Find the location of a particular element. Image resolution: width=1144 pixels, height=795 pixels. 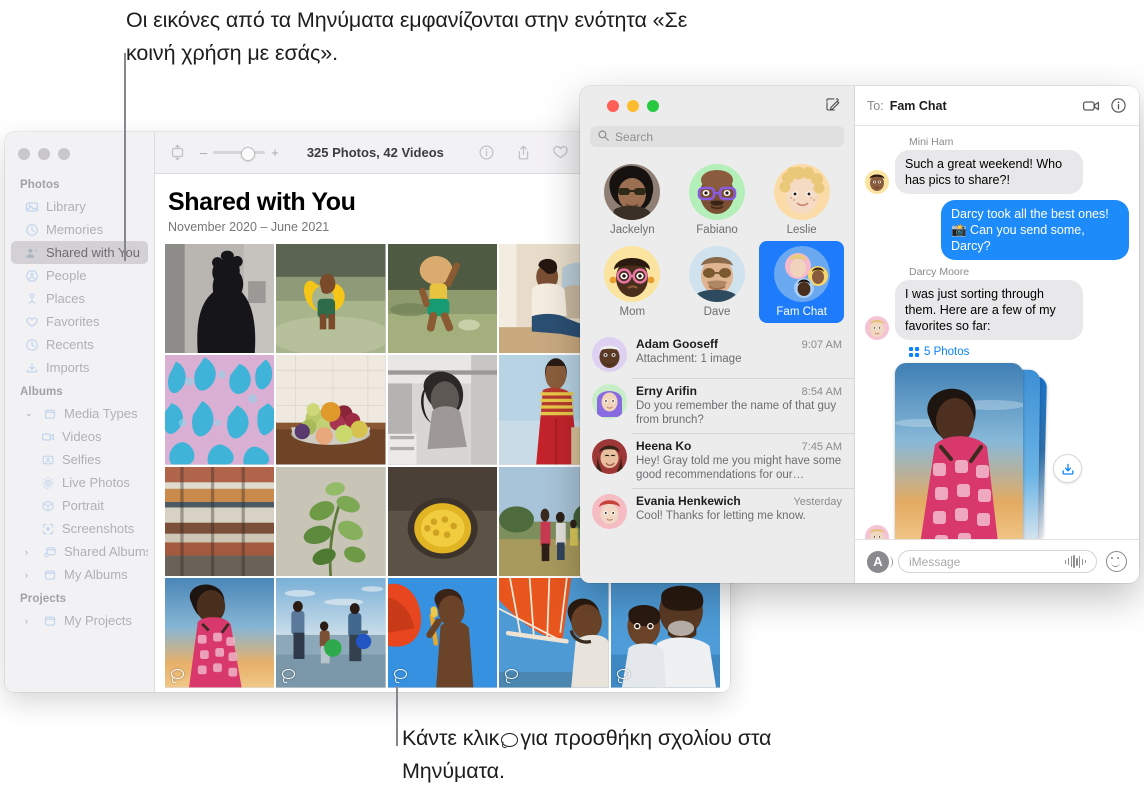

callout-bottom-part1: Κάντε κλικ is located at coordinates (451, 738).